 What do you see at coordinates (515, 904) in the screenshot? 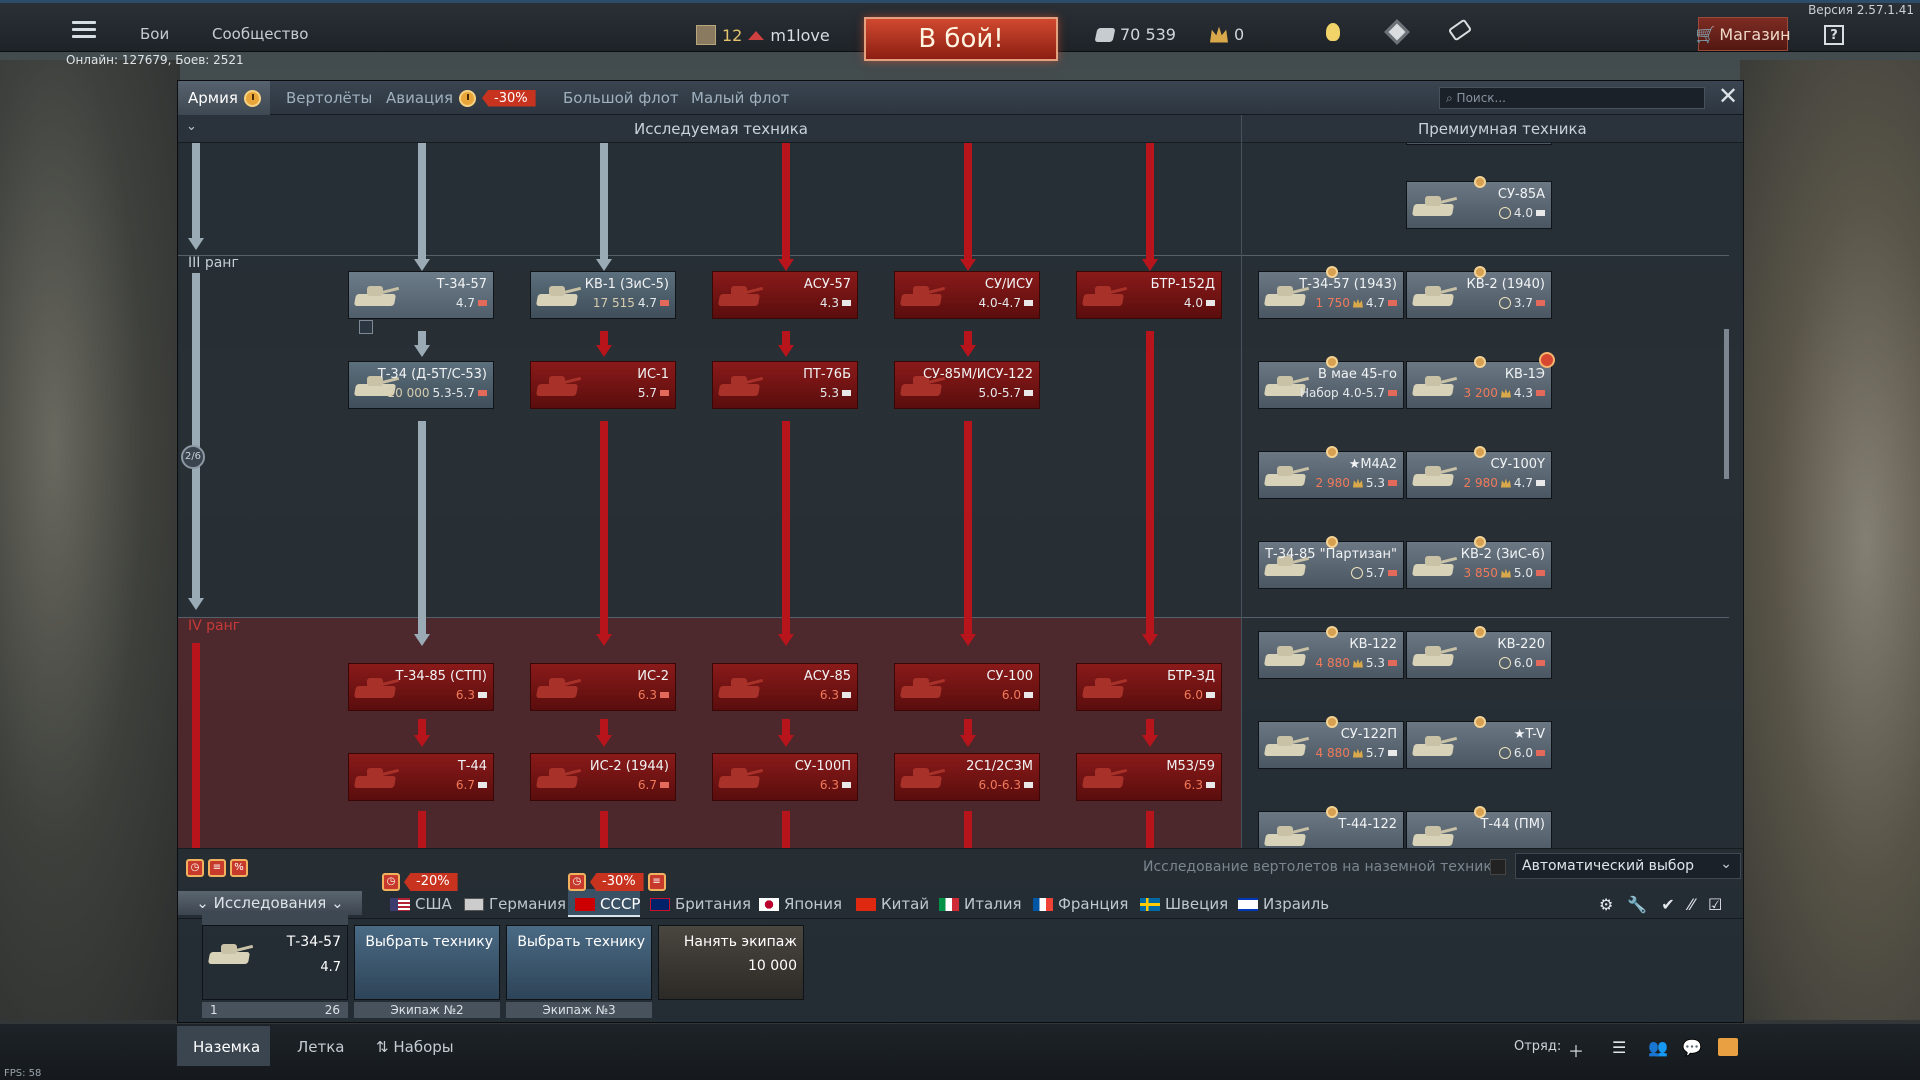
I see `nation-germany: Германия` at bounding box center [515, 904].